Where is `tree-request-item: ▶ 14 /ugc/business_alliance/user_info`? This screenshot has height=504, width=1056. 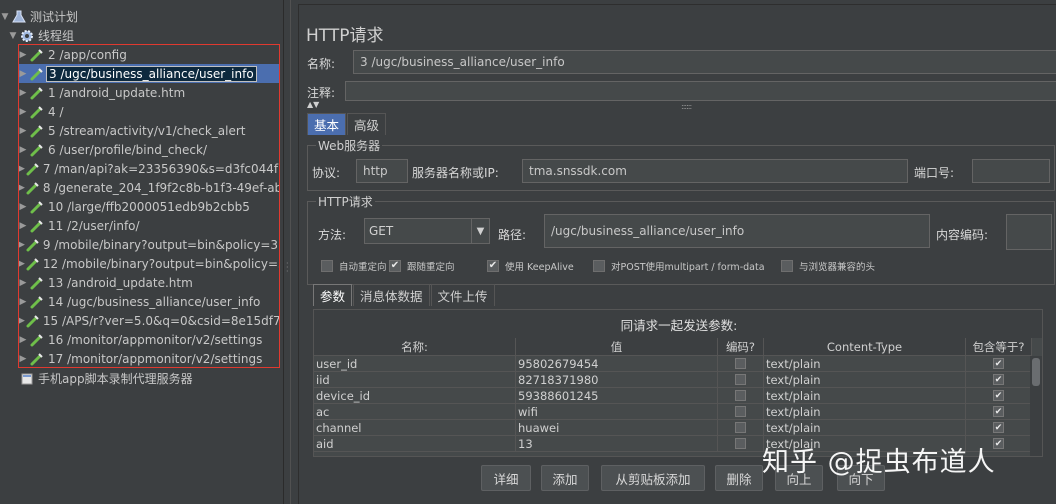 tree-request-item: ▶ 14 /ugc/business_alliance/user_info is located at coordinates (149, 301).